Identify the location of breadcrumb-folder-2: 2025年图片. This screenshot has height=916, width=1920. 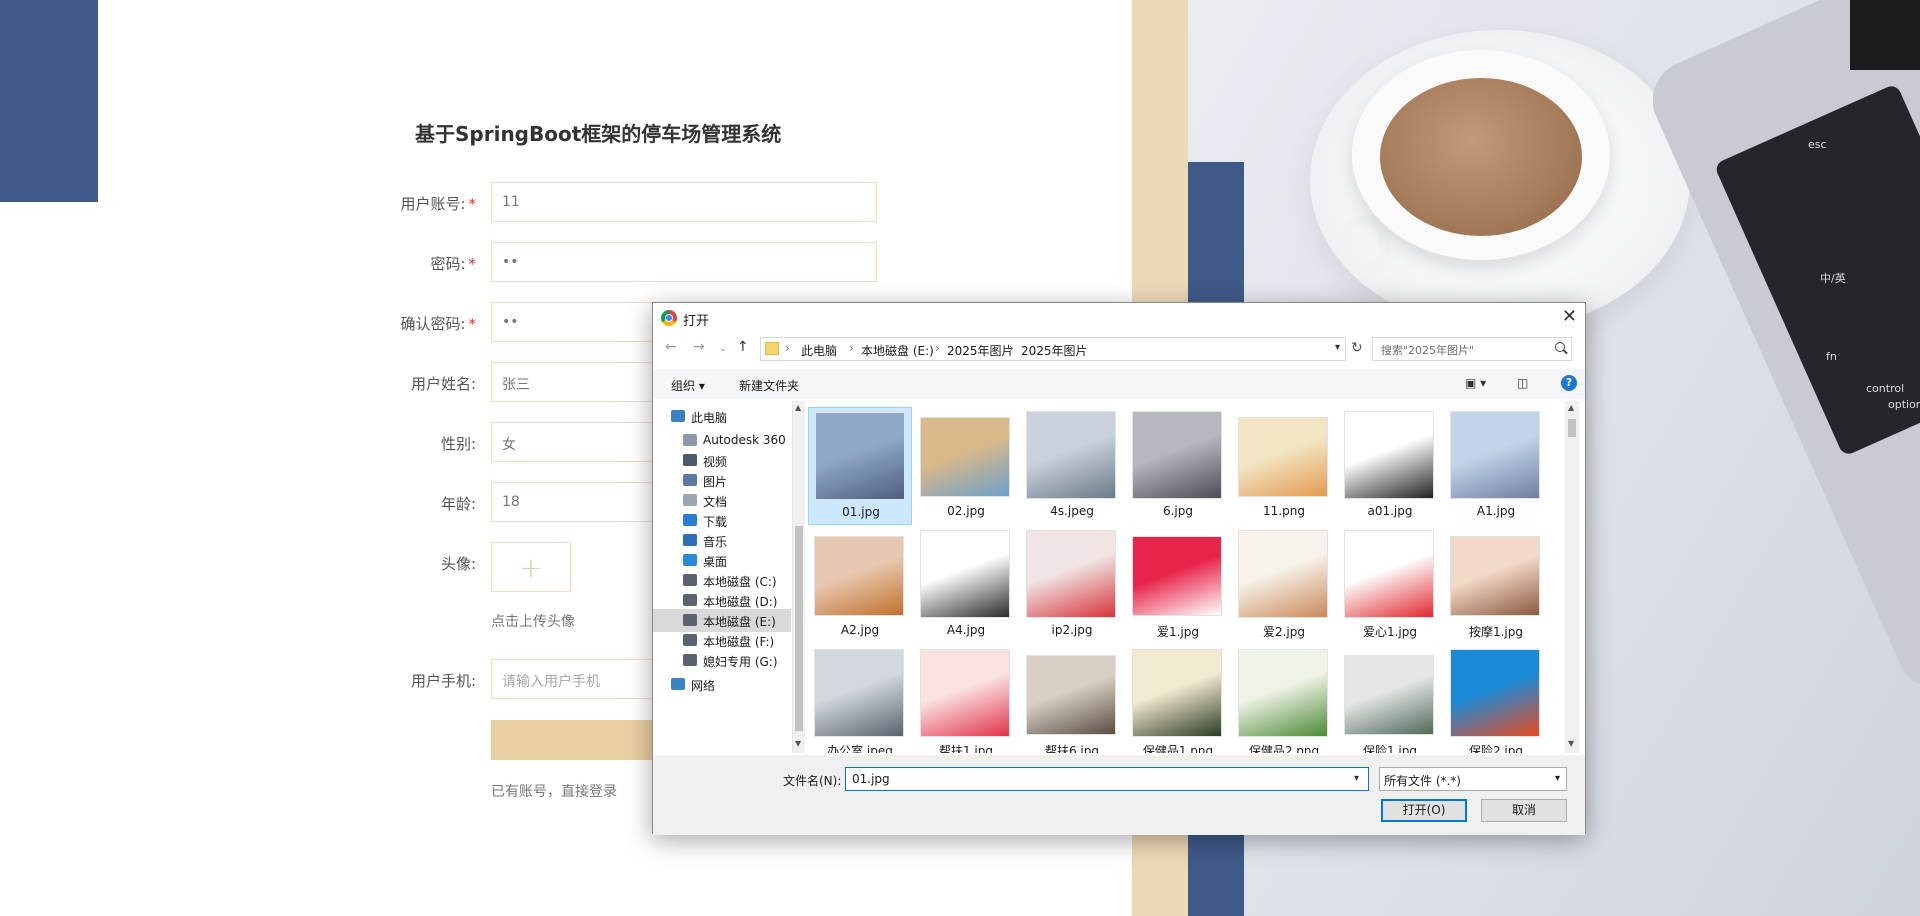
(1054, 350).